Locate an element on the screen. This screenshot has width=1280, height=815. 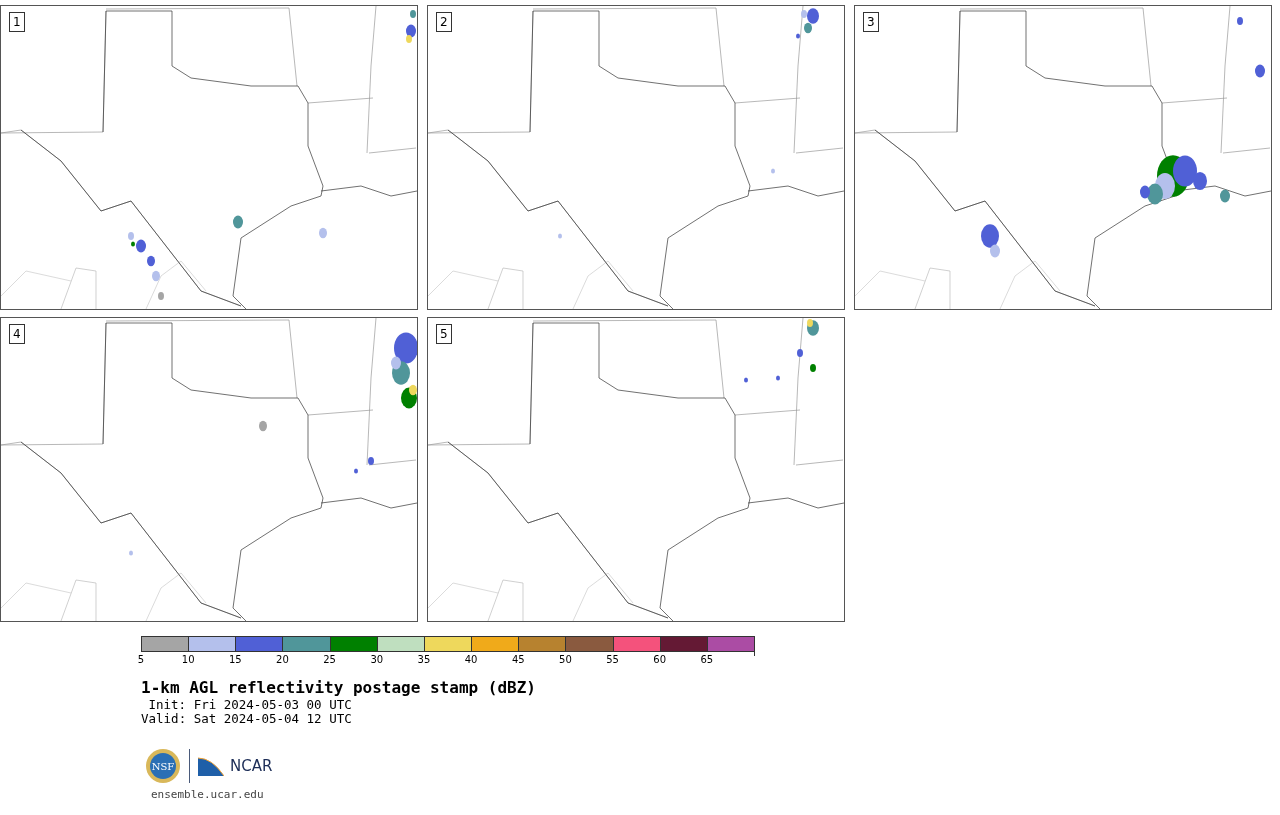
valid-time: Valid: Sat 2024-05-04 12 UTC is located at coordinates (247, 719).